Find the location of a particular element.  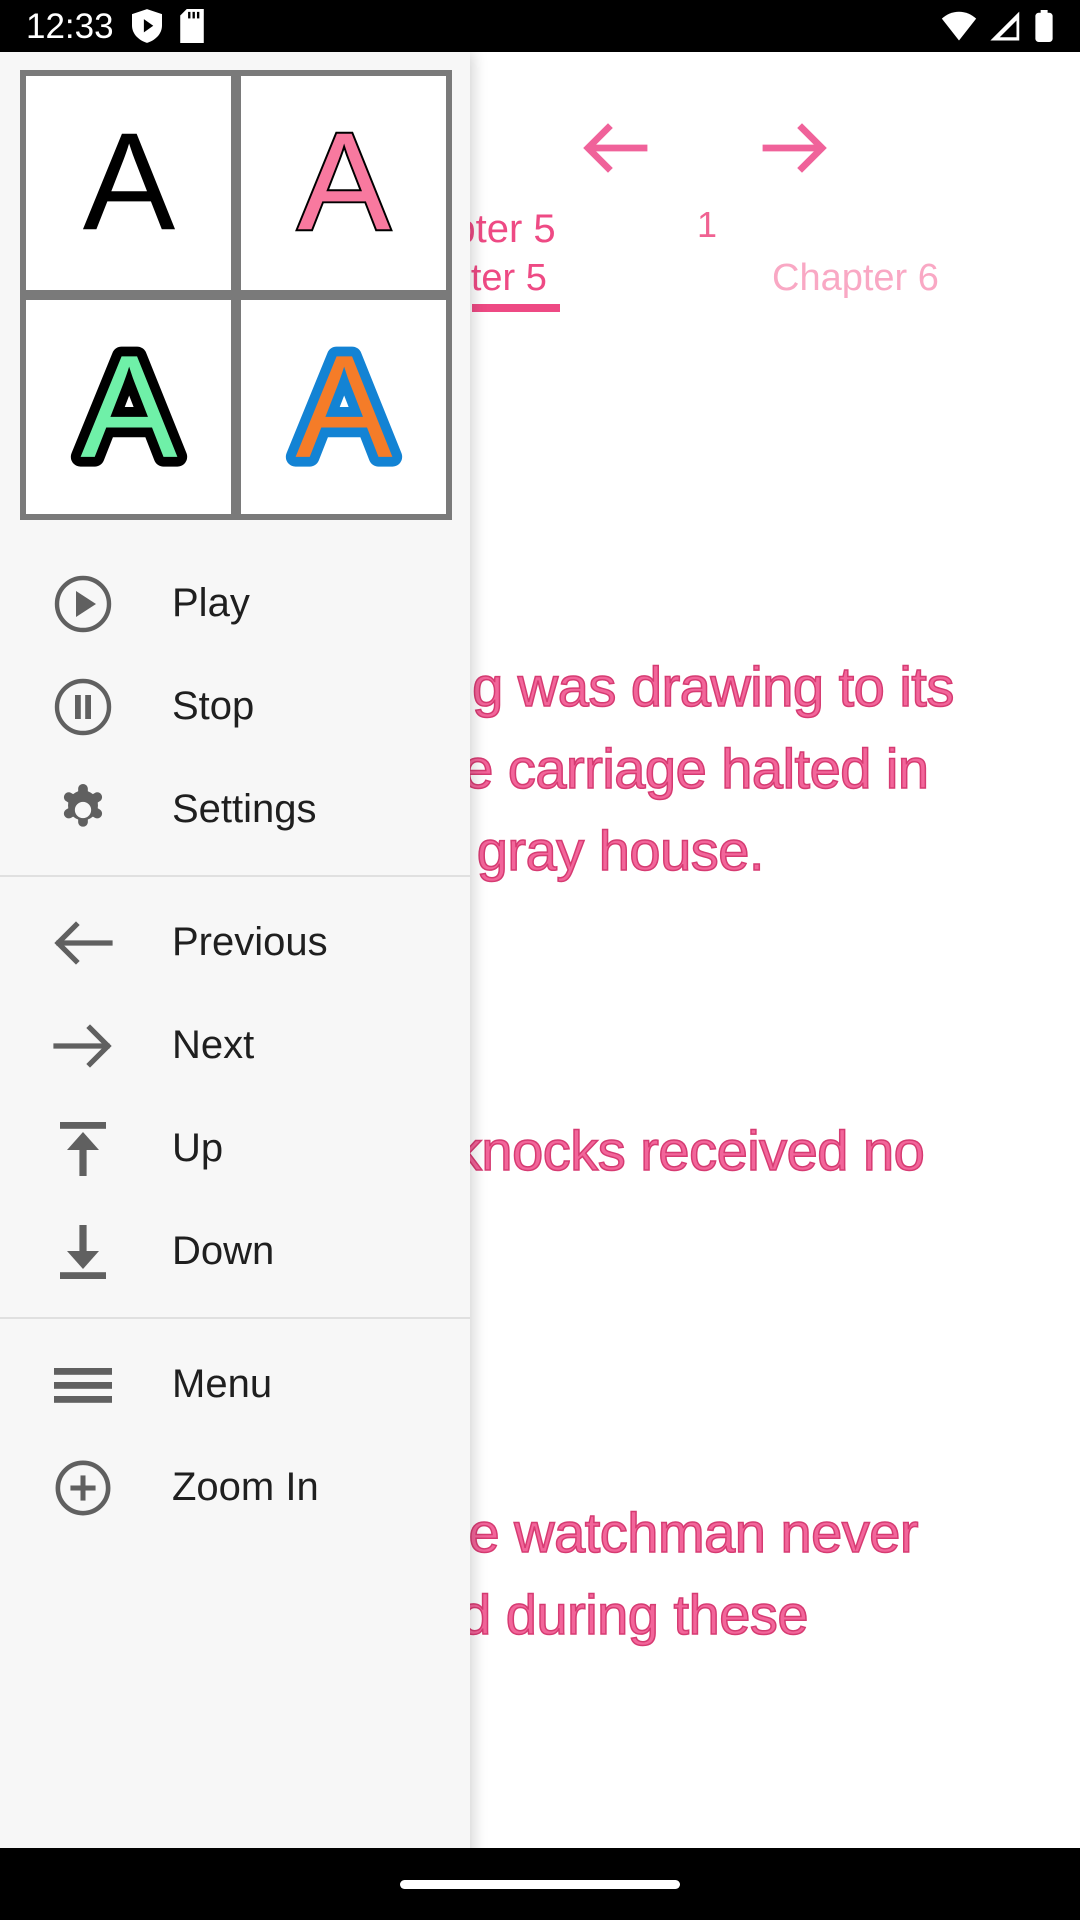

font-style-picker: A A A A is located at coordinates (236, 295).